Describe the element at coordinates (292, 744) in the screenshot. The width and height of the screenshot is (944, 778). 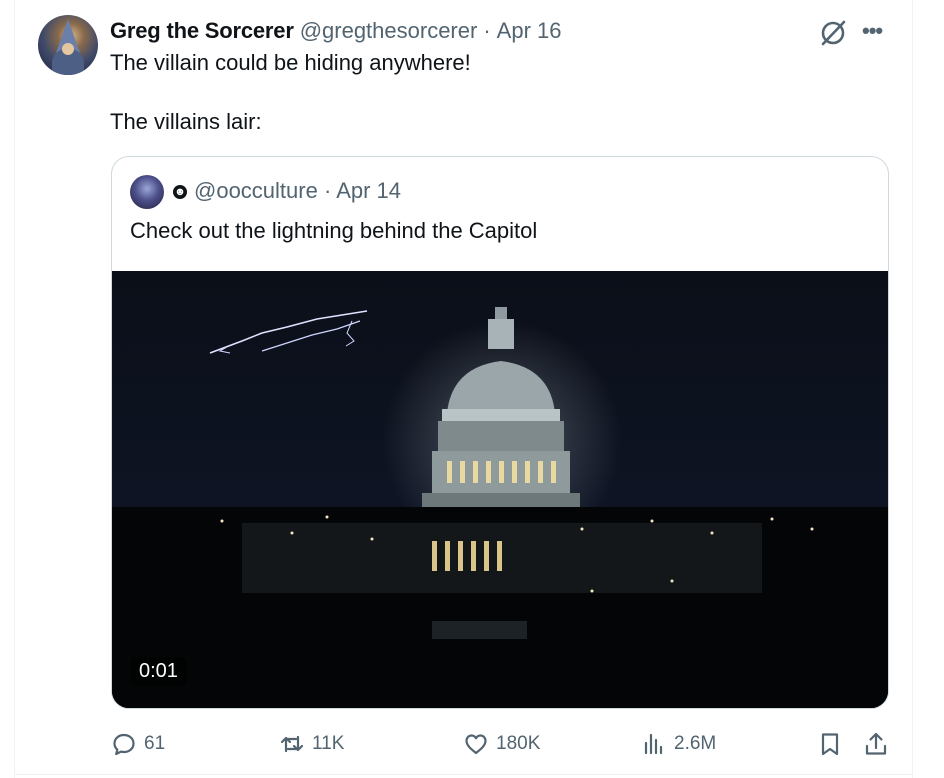
I see `repost-arrows-icon` at that location.